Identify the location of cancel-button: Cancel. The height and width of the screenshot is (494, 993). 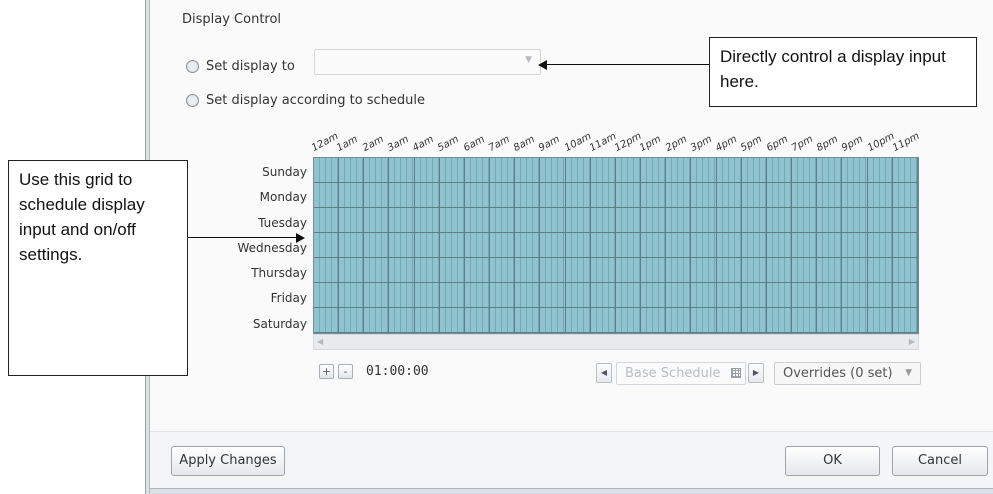
(940, 461).